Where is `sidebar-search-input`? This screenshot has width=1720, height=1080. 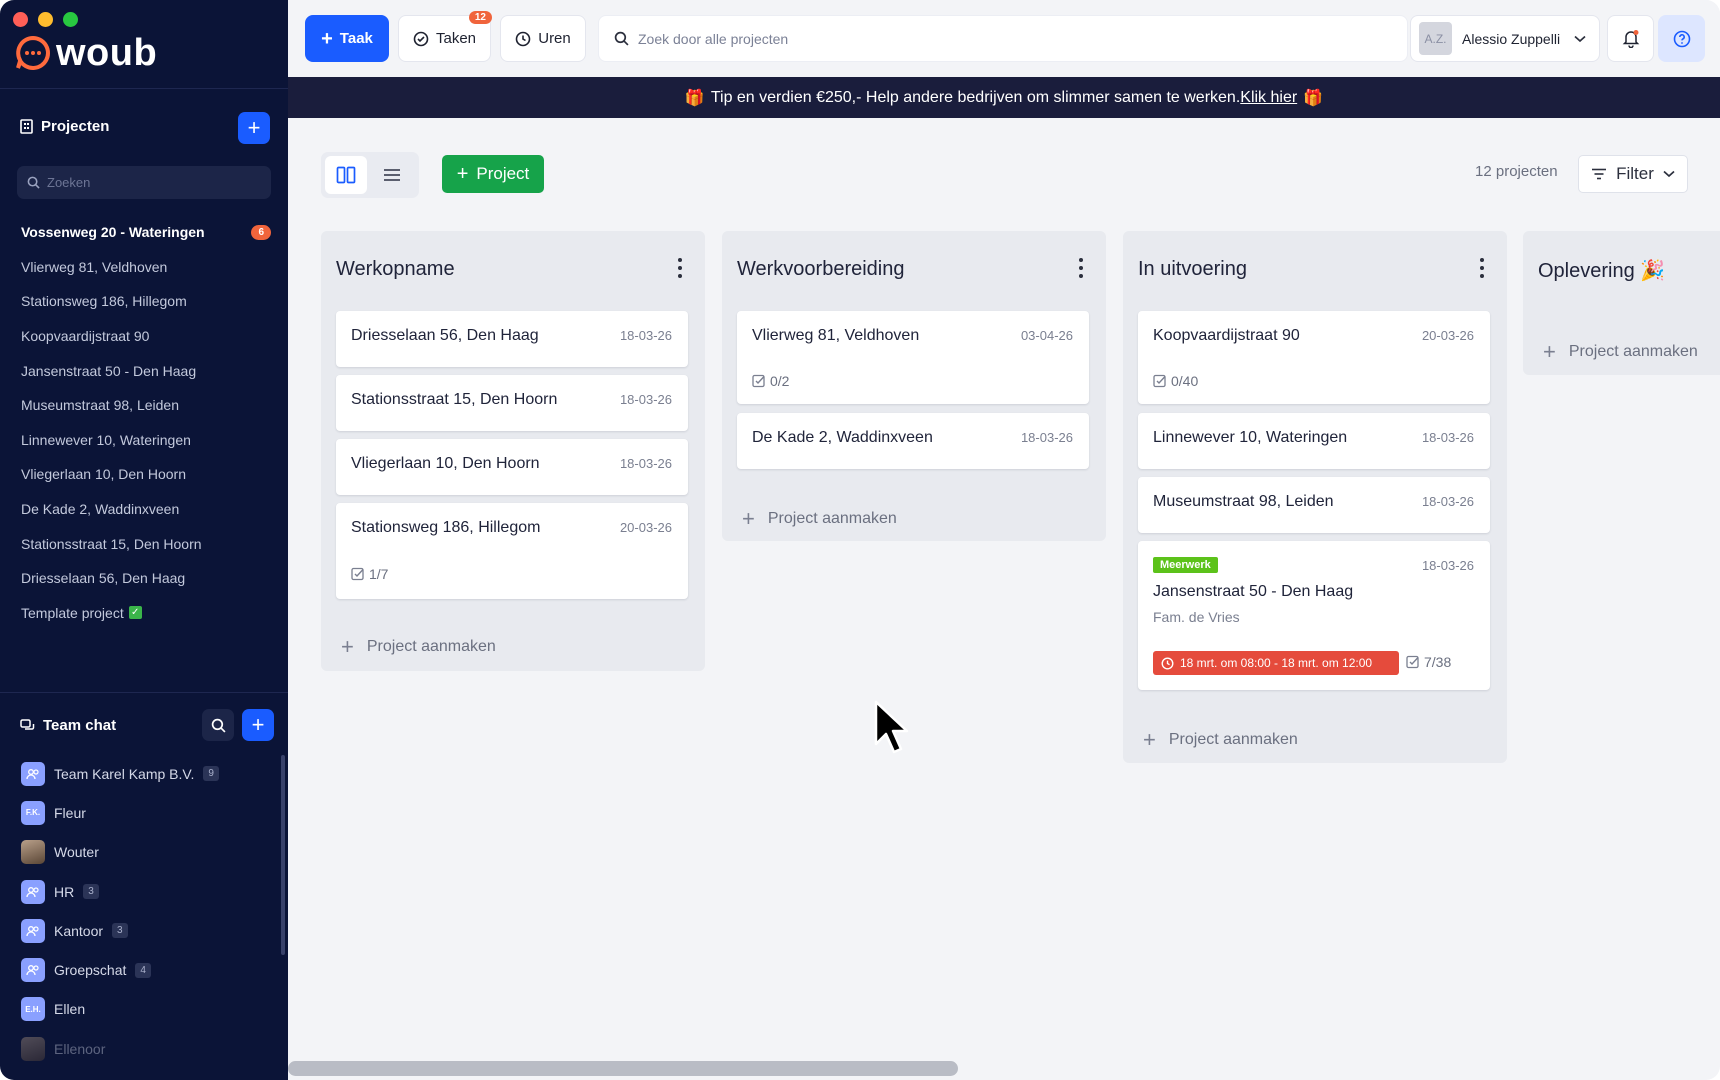
sidebar-search-input is located at coordinates (147, 182).